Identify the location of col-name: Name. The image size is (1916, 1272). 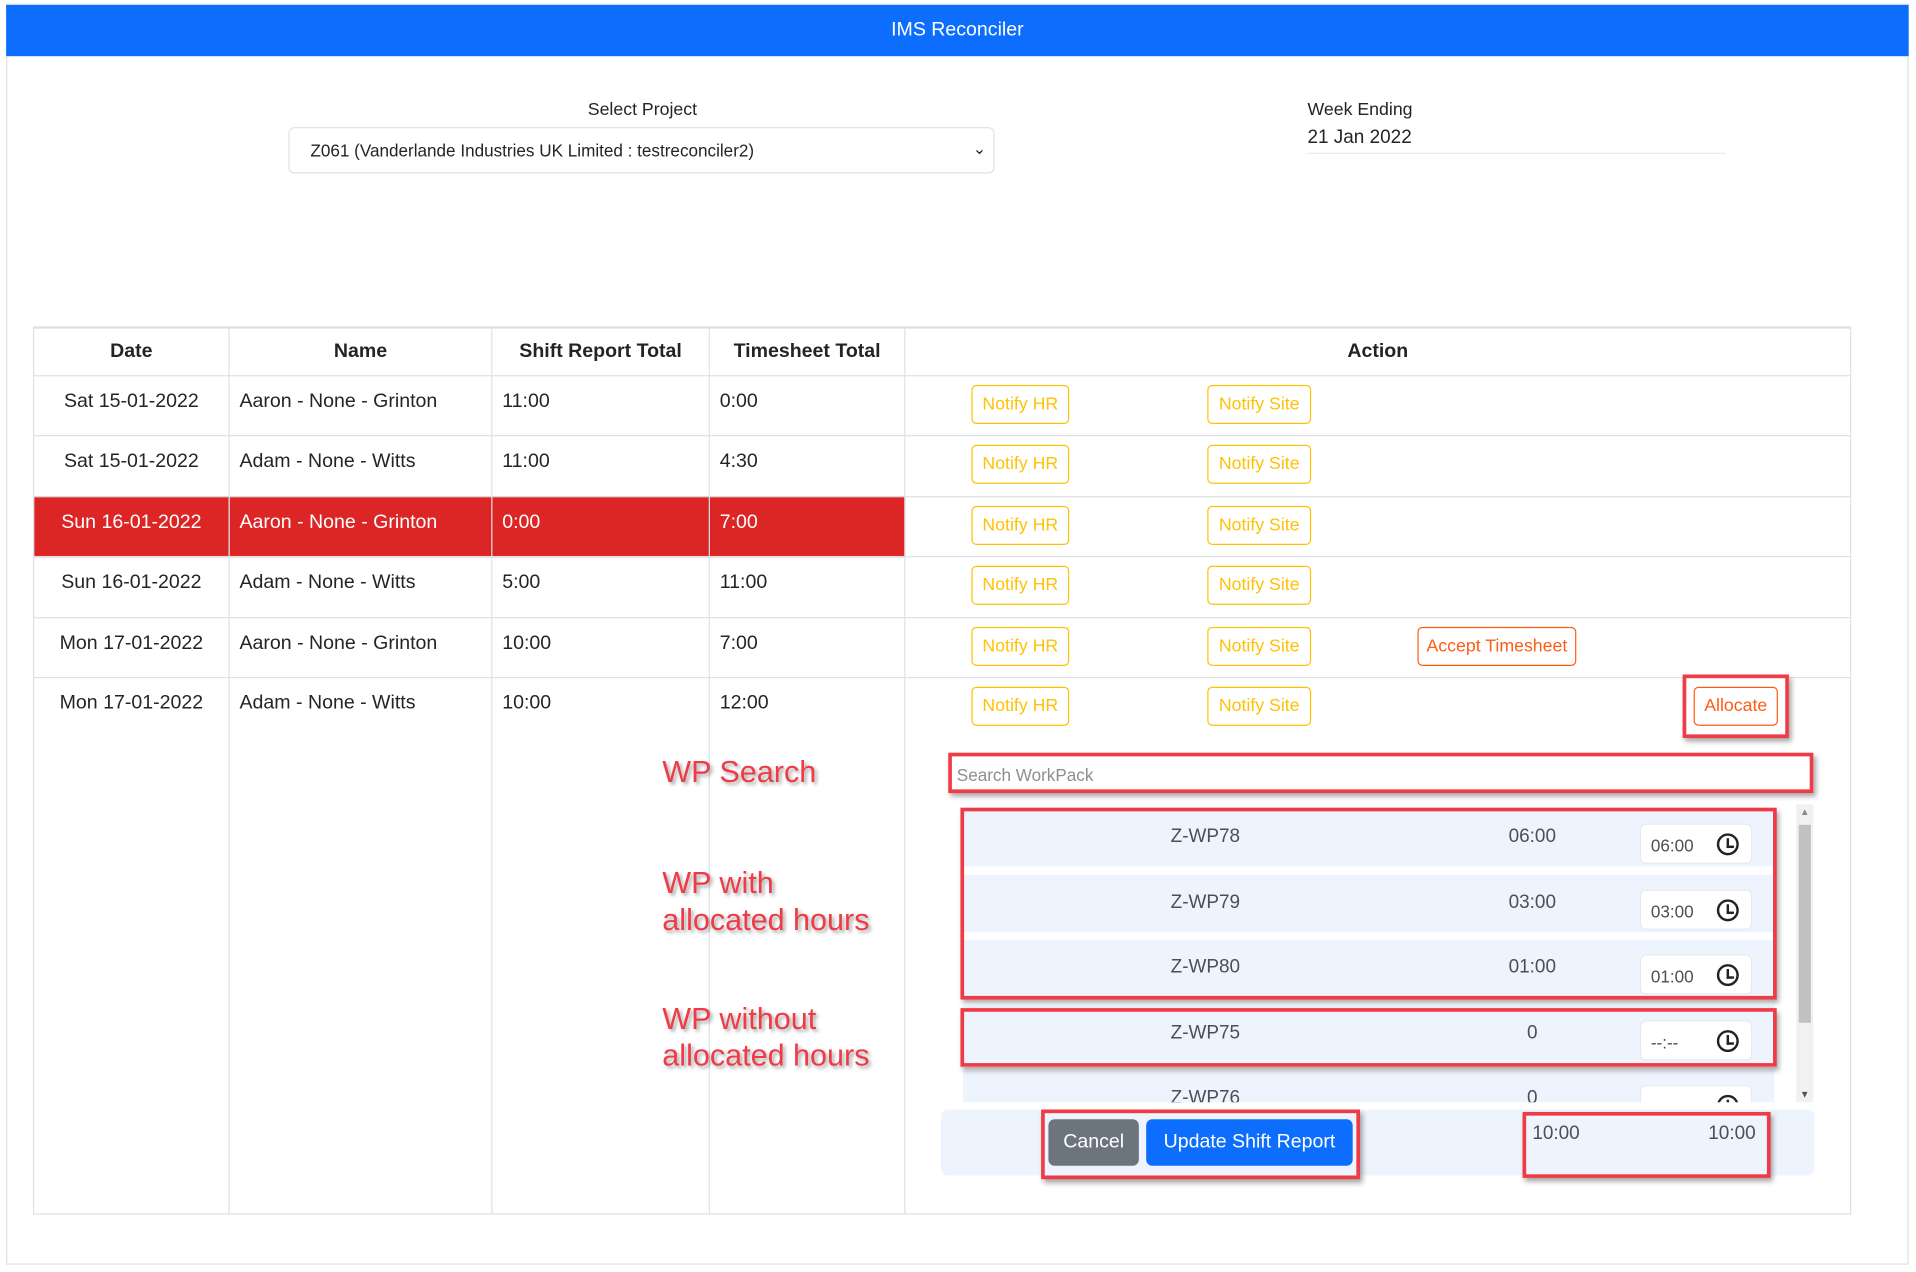
(360, 351).